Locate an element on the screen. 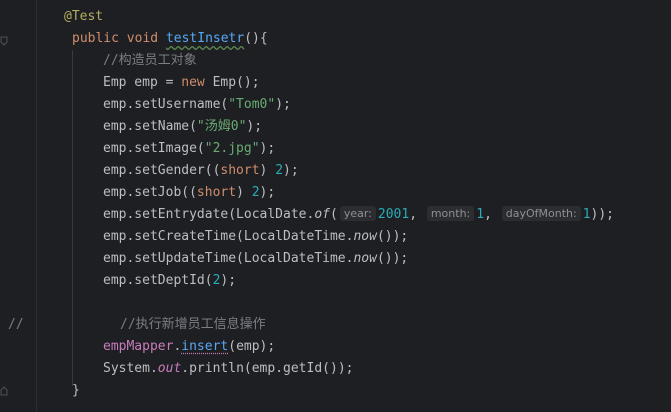 The width and height of the screenshot is (671, 412). set-name-call: emp.setName( is located at coordinates (150, 126).